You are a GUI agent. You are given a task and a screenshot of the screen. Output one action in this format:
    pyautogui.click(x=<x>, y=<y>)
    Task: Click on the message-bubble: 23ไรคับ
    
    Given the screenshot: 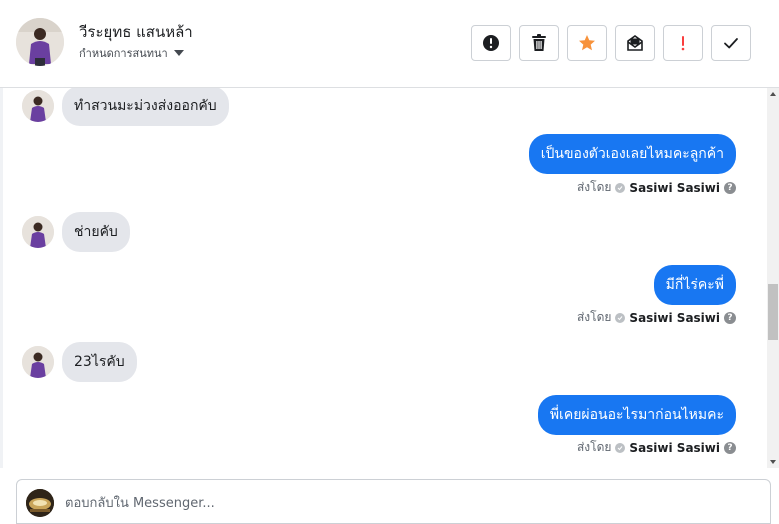 What is the action you would take?
    pyautogui.click(x=99, y=362)
    